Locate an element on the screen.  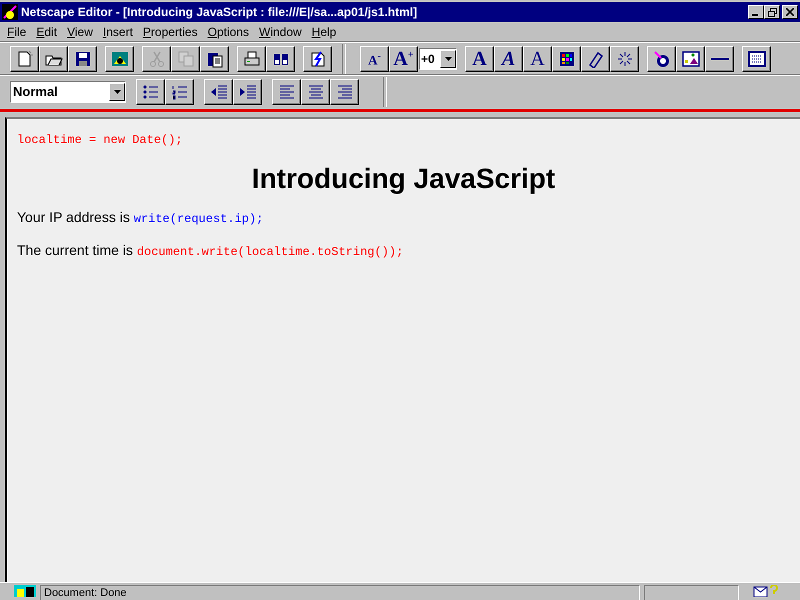
publish-icon is located at coordinates (119, 59).